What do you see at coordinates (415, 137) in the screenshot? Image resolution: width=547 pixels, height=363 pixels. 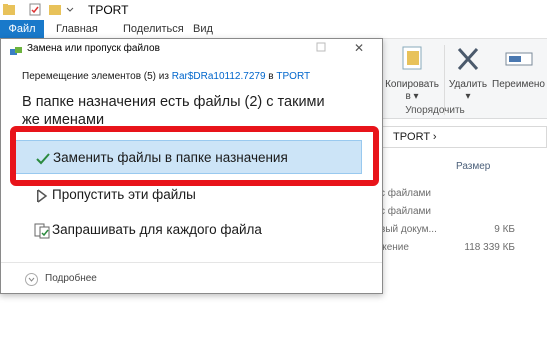 I see `address-path: TPORT ›` at bounding box center [415, 137].